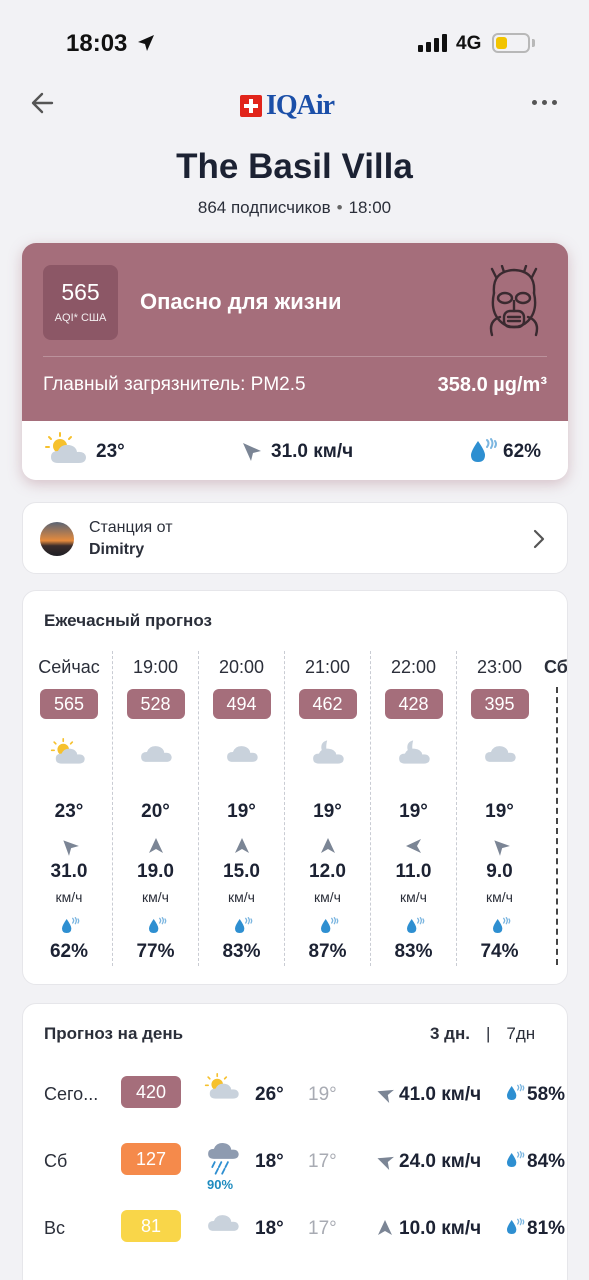  I want to click on hourly-column: 23:00 395 19° 9.0 км/ч 74%, so click(499, 808).